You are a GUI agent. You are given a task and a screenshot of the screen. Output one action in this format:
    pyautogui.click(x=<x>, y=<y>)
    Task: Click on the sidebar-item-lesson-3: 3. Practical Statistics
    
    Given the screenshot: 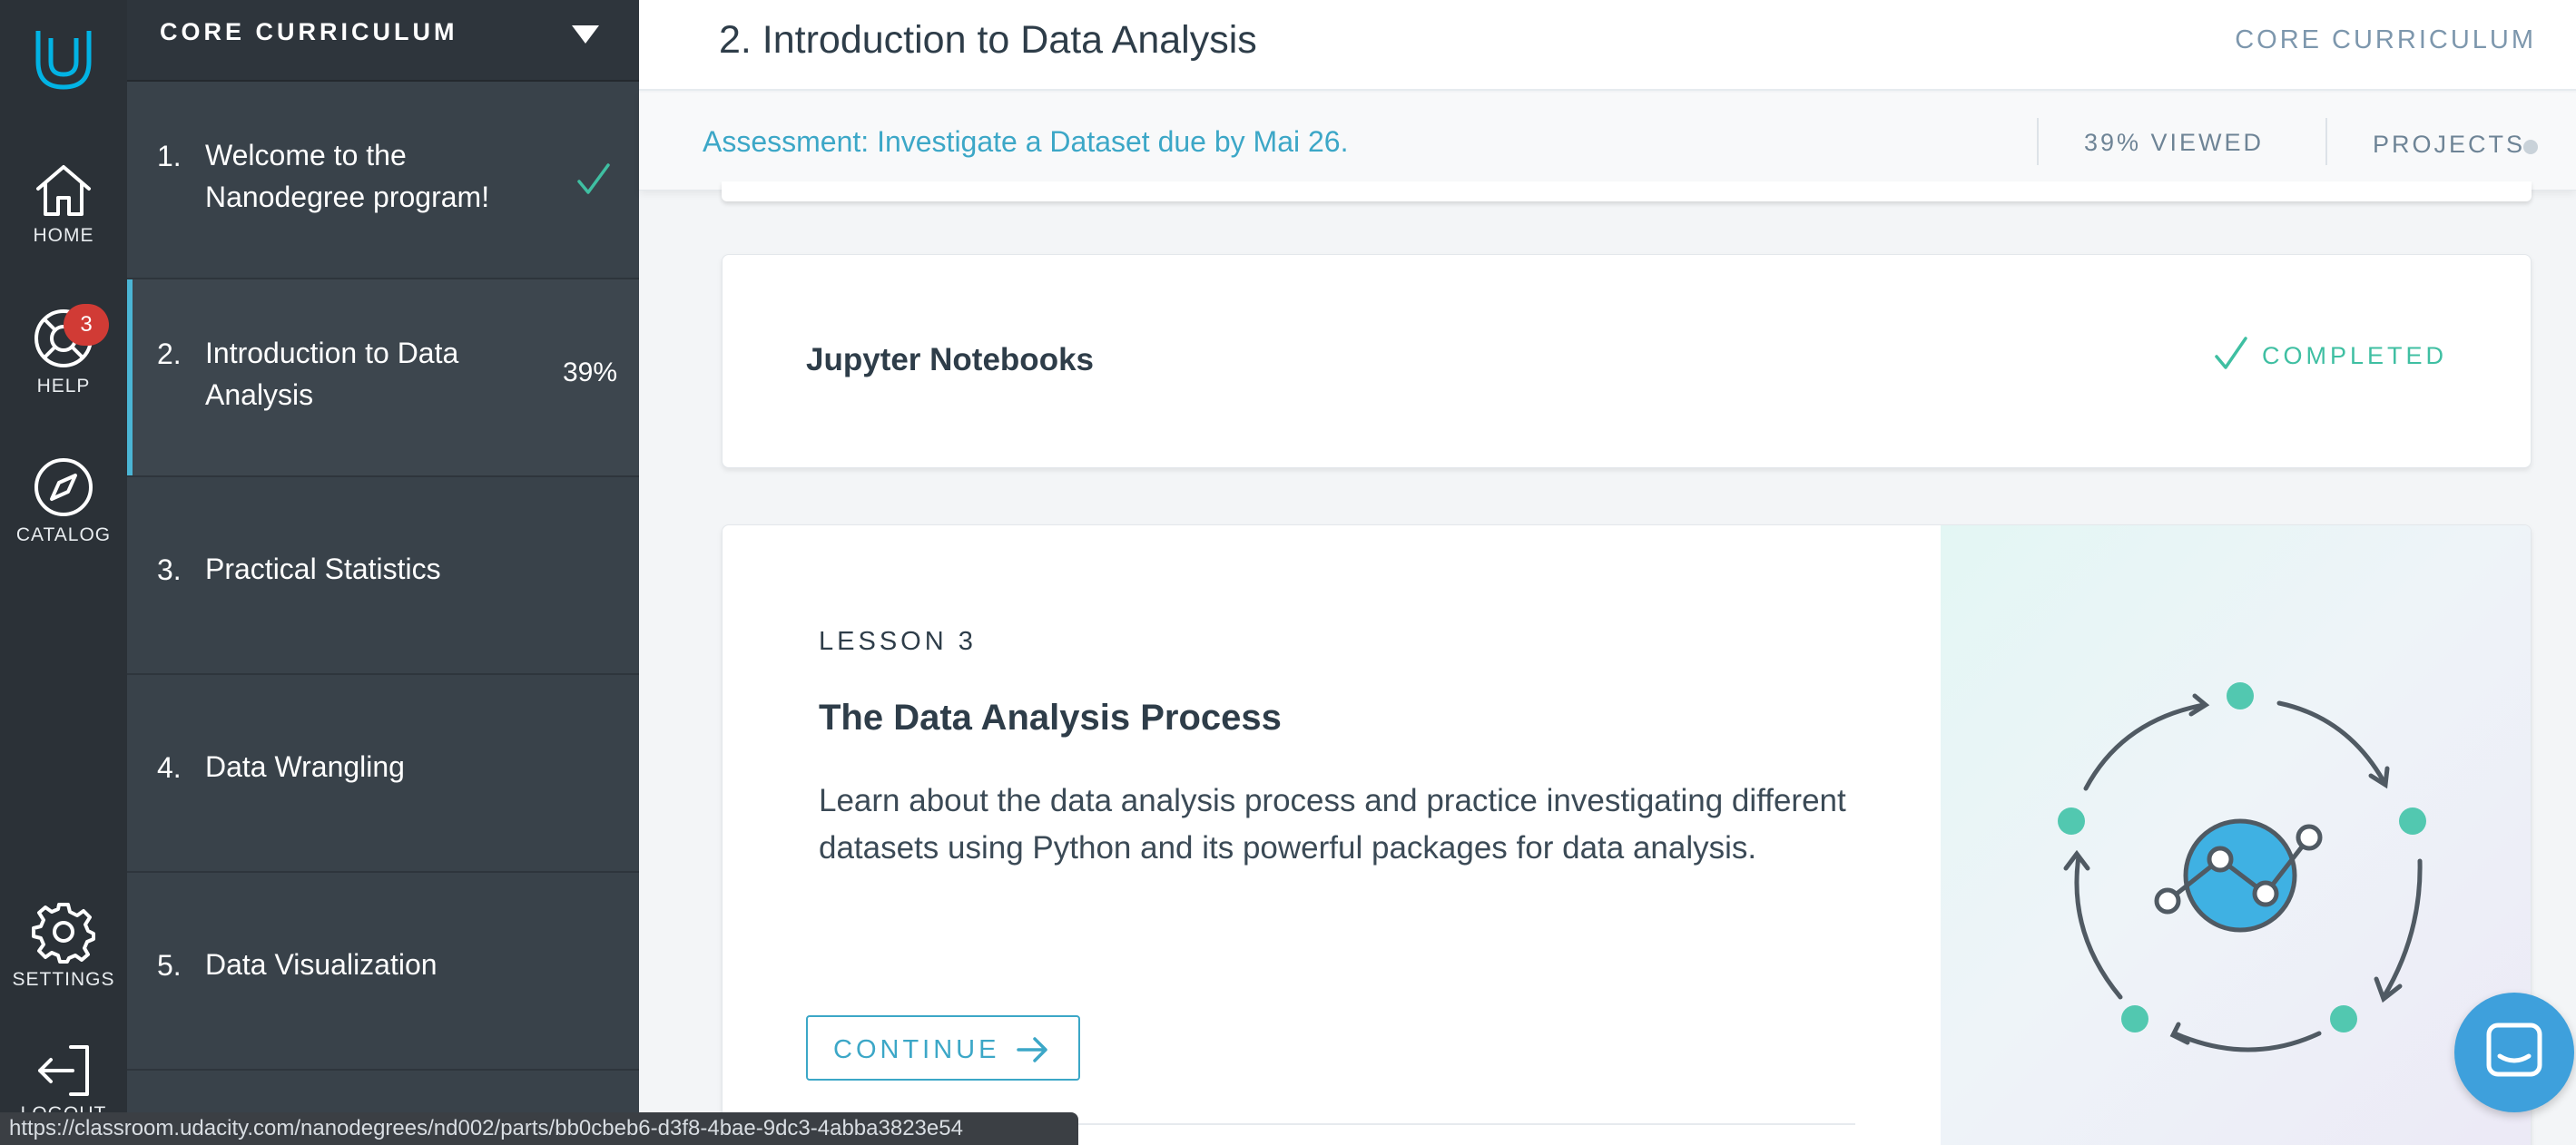 What is the action you would take?
    pyautogui.click(x=383, y=576)
    